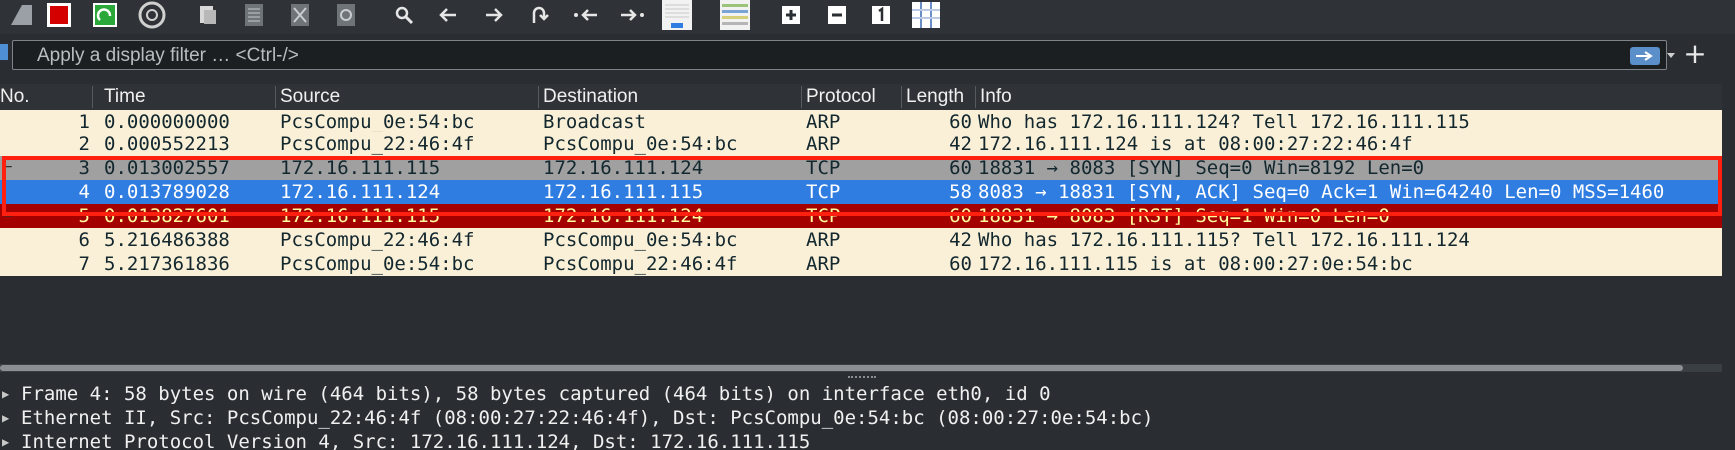  Describe the element at coordinates (167, 216) in the screenshot. I see `cell-time: 0.013827601` at that location.